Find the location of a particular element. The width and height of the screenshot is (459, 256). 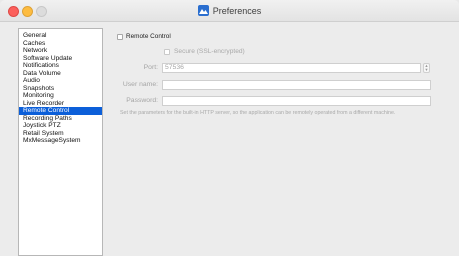

password-label: Password: is located at coordinates (142, 100).